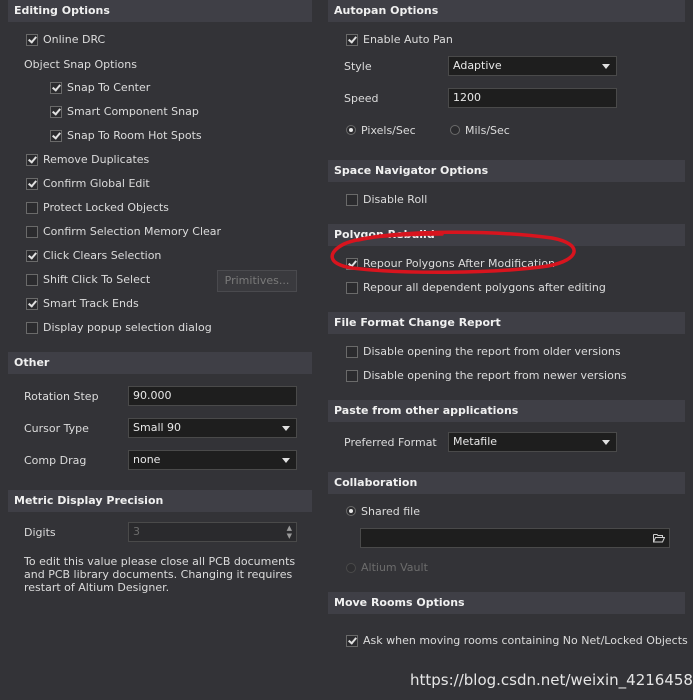  I want to click on altium-vault-label: Altium Vault, so click(394, 567).